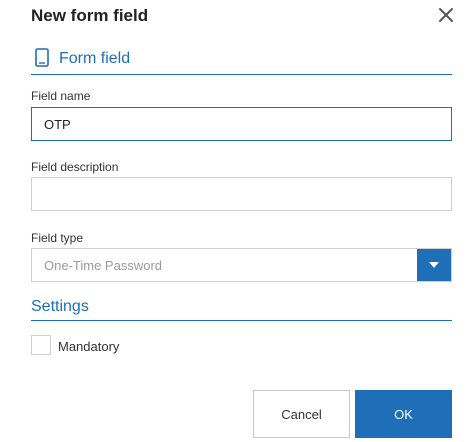 The height and width of the screenshot is (442, 474). I want to click on field-description-input, so click(241, 194).